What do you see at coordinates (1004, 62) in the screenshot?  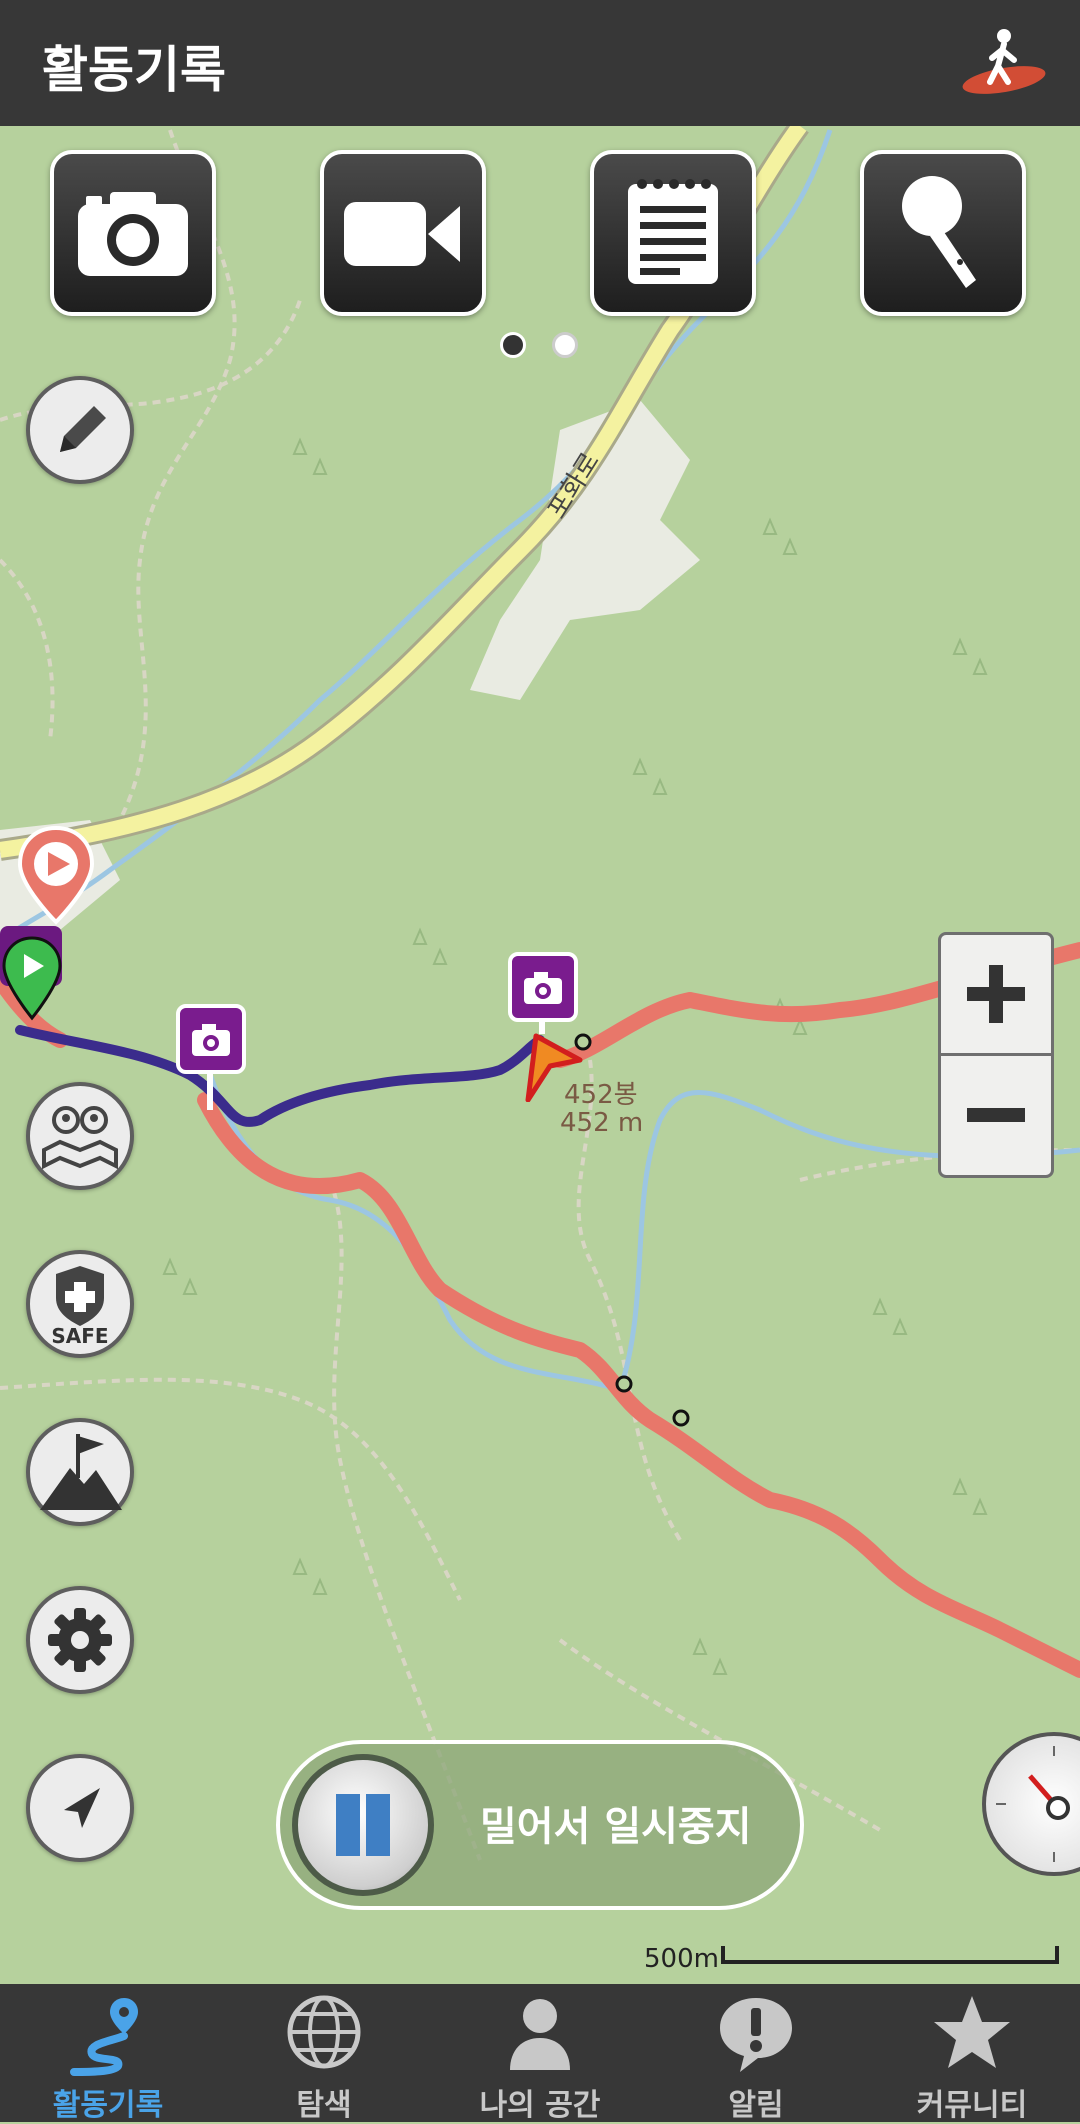 I see `hiker-icon` at bounding box center [1004, 62].